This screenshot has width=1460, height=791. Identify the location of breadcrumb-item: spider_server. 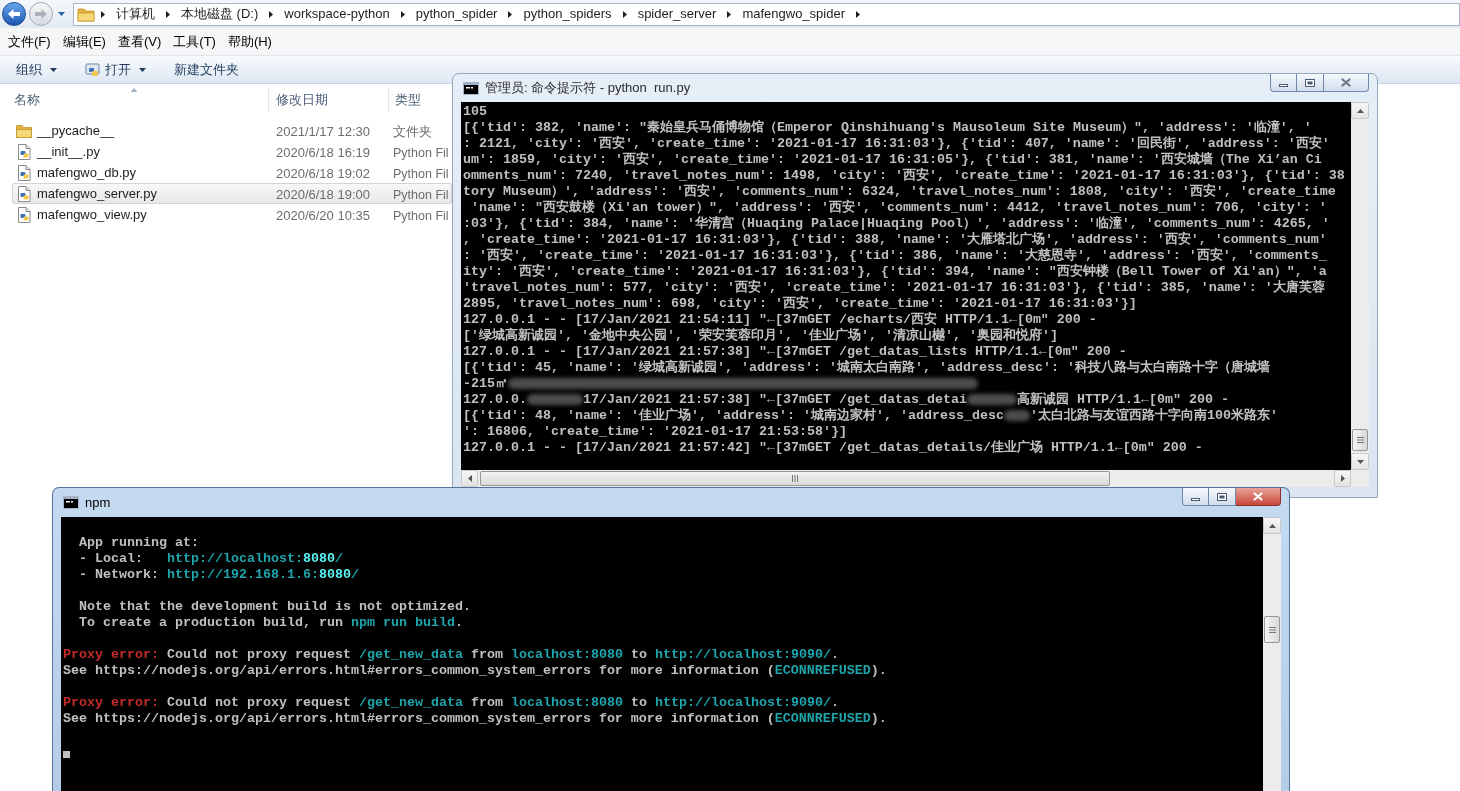
(677, 14).